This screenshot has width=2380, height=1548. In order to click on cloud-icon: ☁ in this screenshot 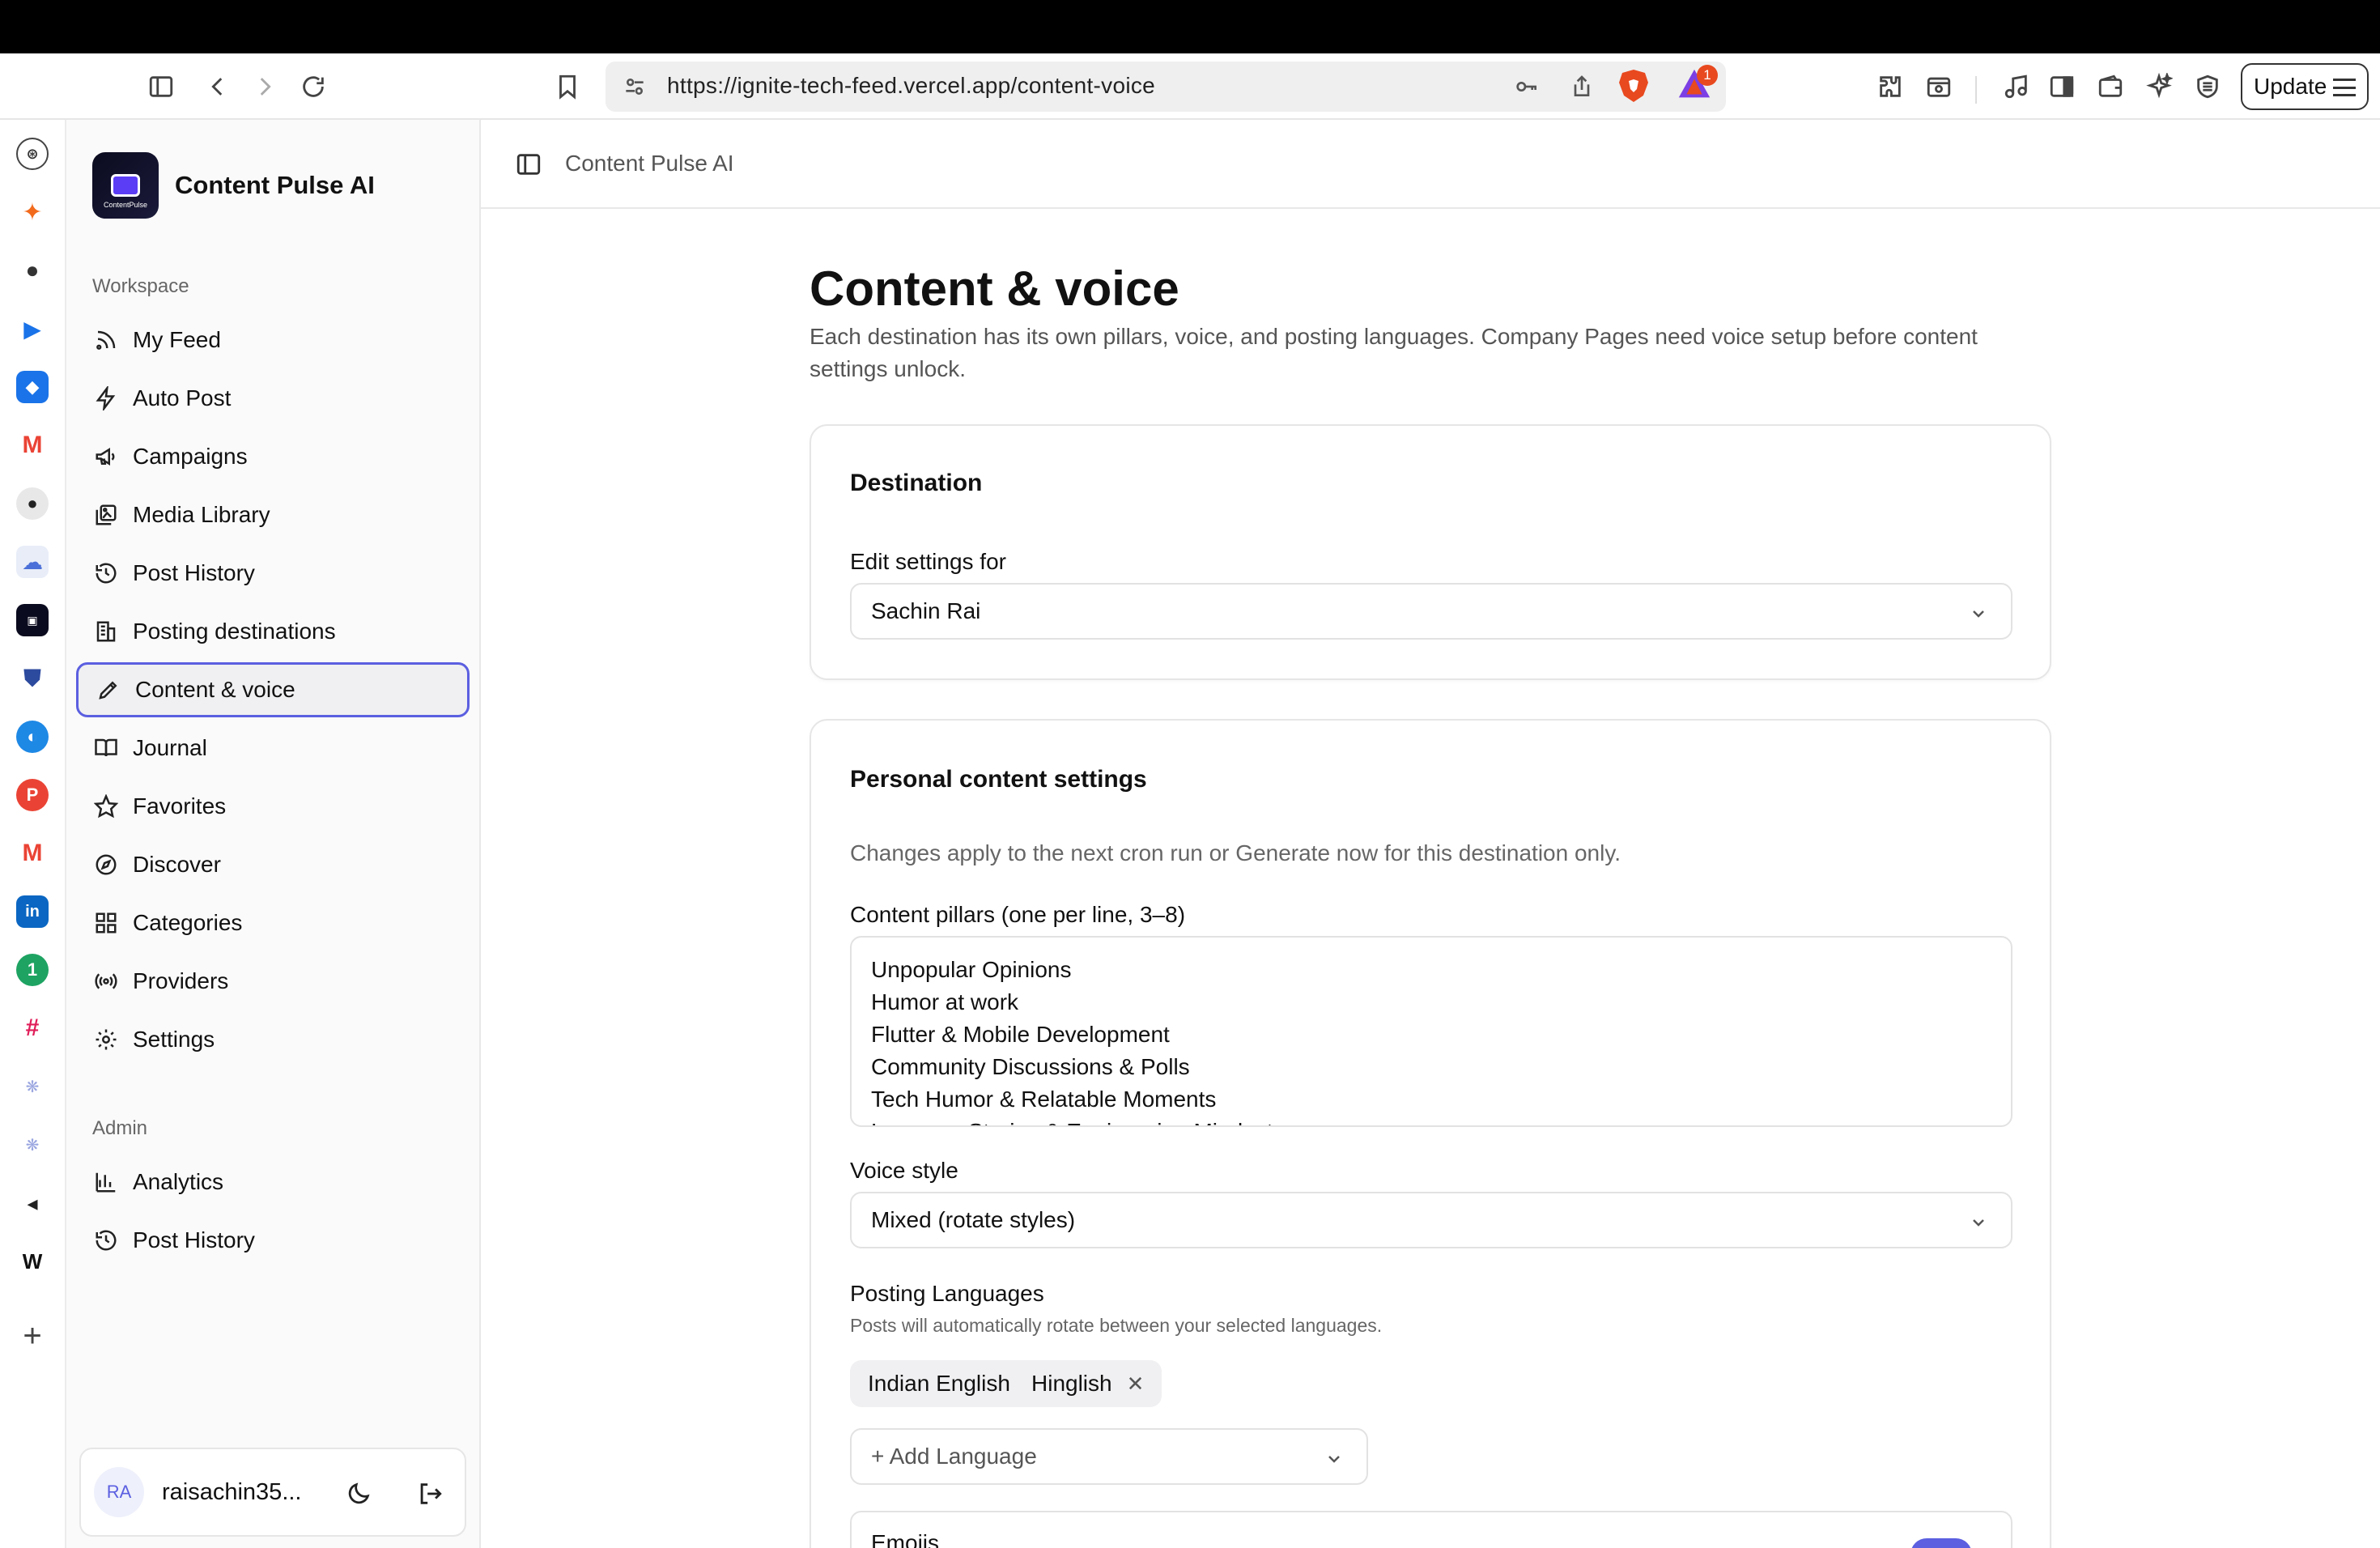, I will do `click(32, 562)`.